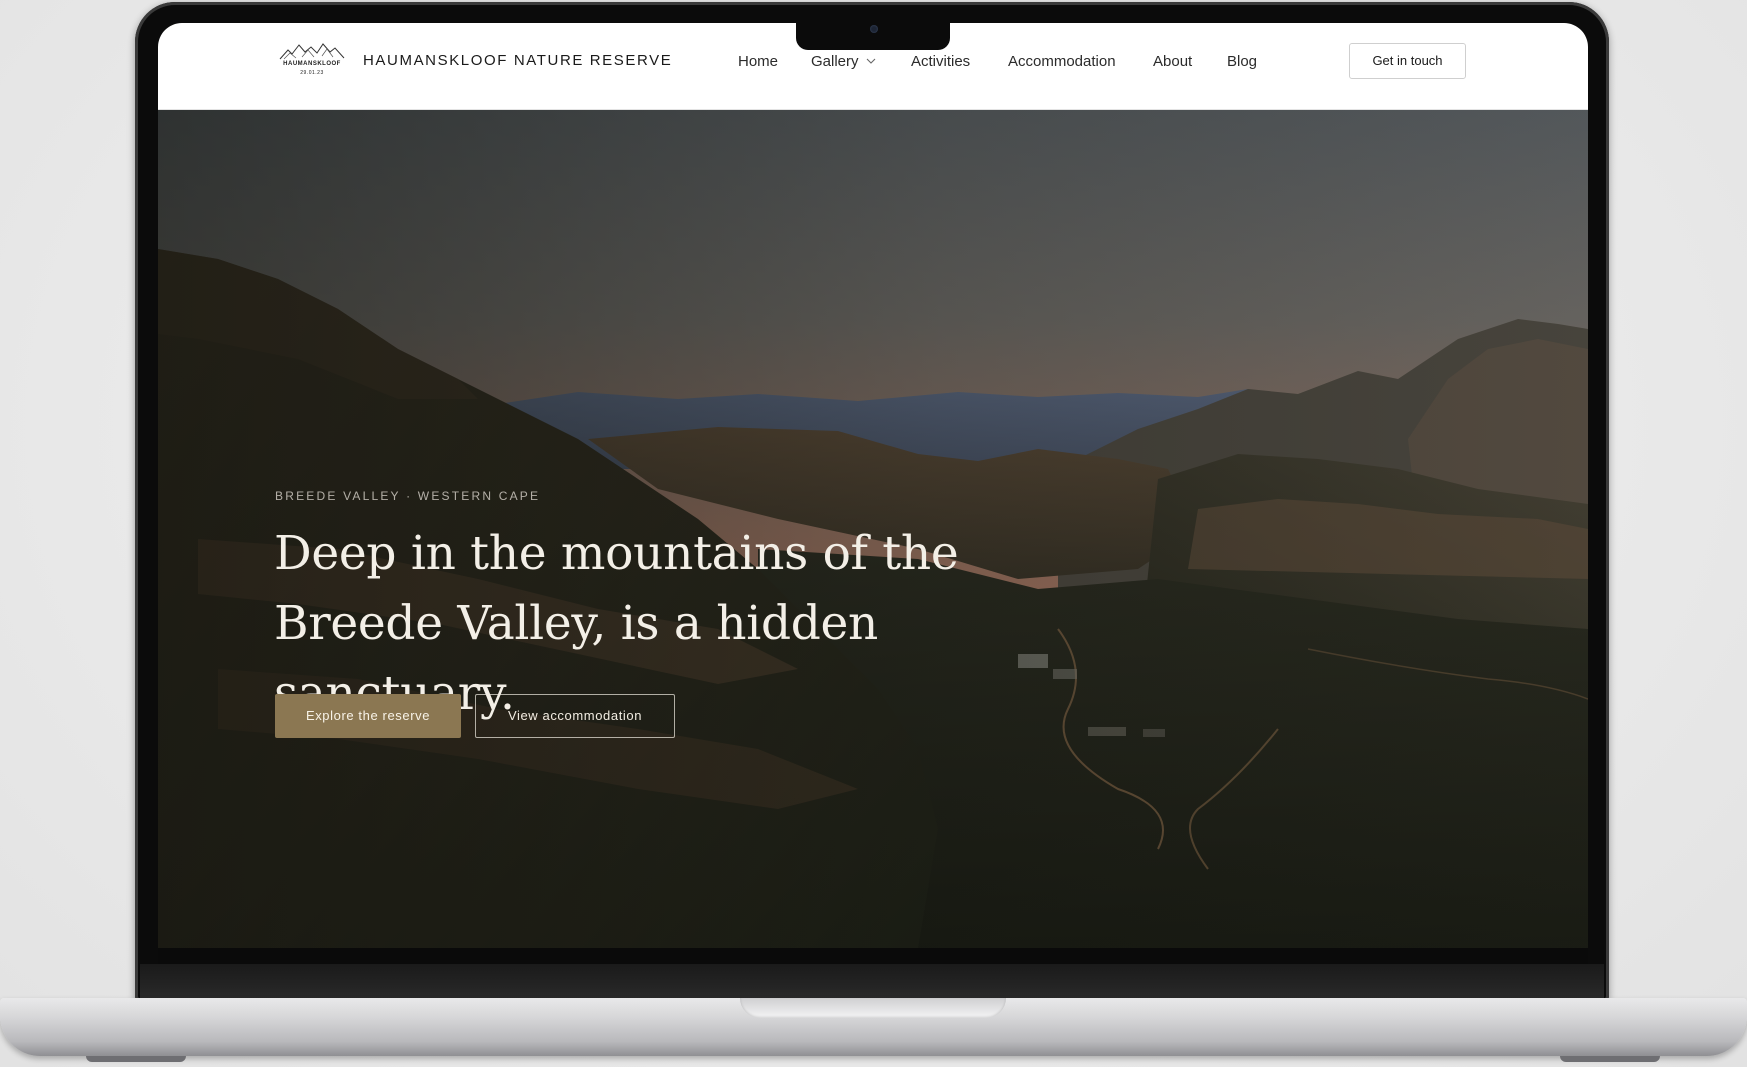 This screenshot has width=1747, height=1067. Describe the element at coordinates (872, 983) in the screenshot. I see `laptop-hinge` at that location.